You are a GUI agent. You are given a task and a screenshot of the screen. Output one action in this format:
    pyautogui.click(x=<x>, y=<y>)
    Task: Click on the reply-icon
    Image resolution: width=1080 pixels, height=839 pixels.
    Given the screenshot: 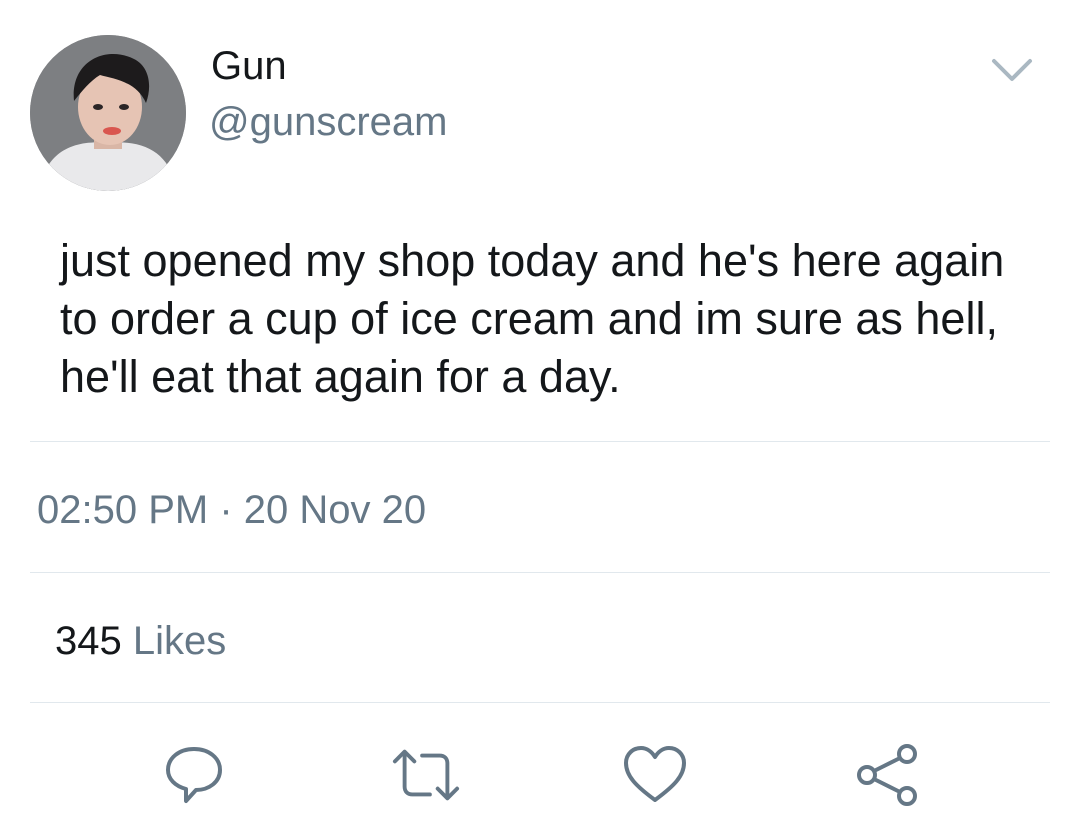 What is the action you would take?
    pyautogui.click(x=194, y=775)
    